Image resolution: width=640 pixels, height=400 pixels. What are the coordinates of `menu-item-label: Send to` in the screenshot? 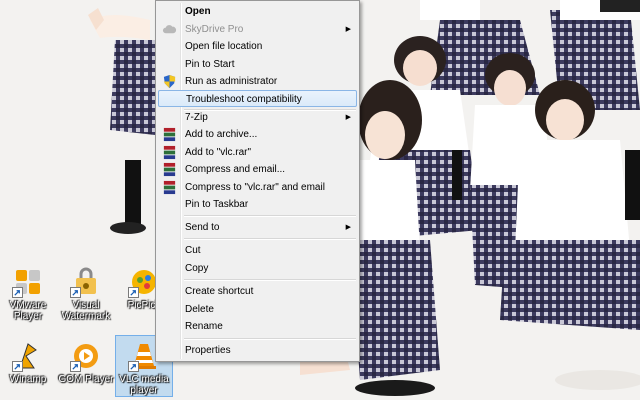 It's located at (202, 227).